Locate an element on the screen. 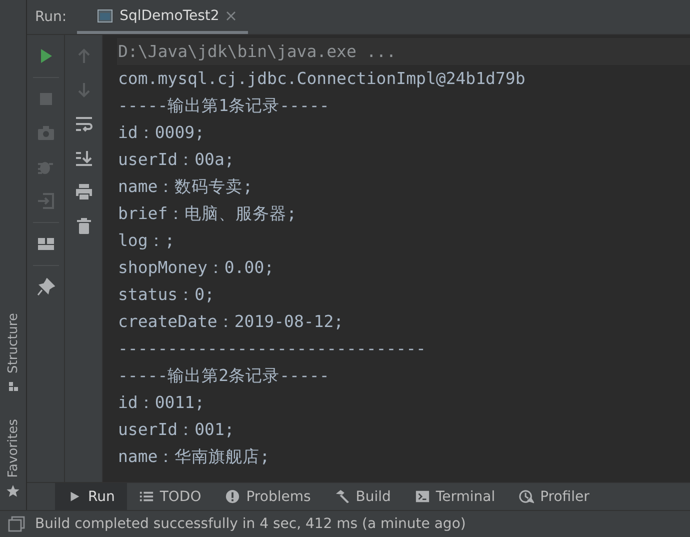 This screenshot has width=690, height=537. output-line: name：数码专卖; is located at coordinates (186, 187).